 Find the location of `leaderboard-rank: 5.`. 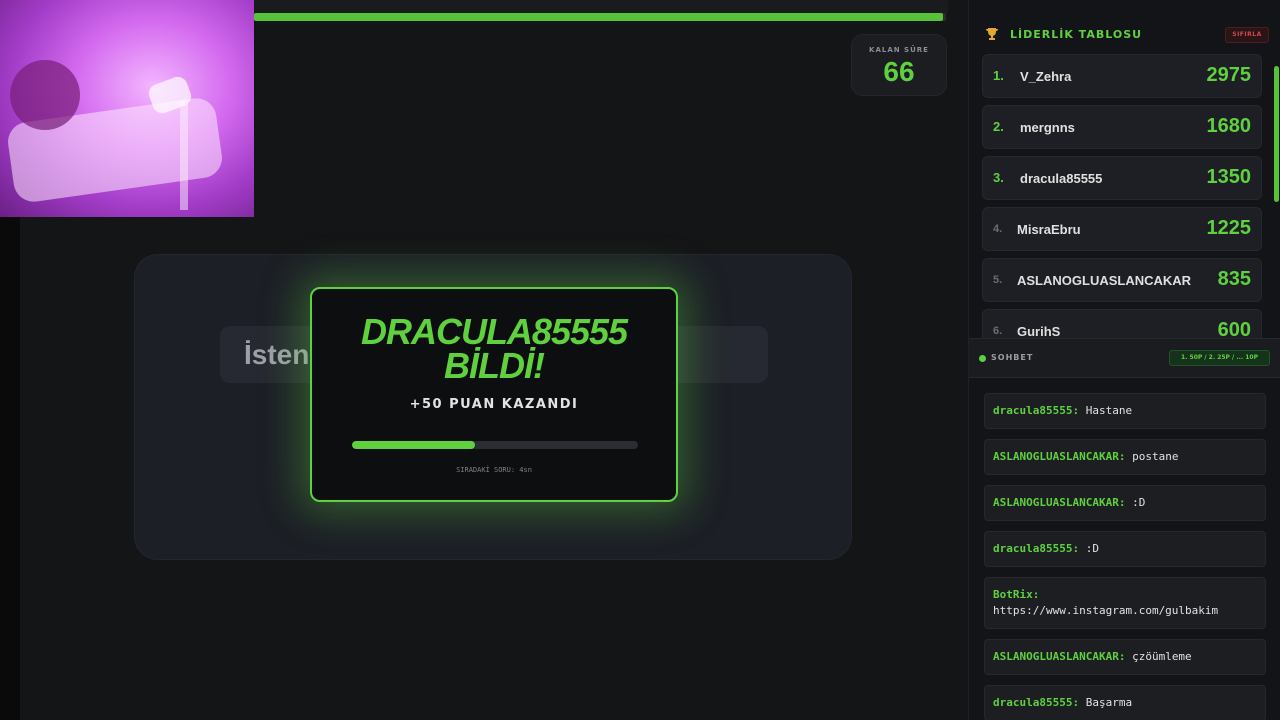

leaderboard-rank: 5. is located at coordinates (998, 280).